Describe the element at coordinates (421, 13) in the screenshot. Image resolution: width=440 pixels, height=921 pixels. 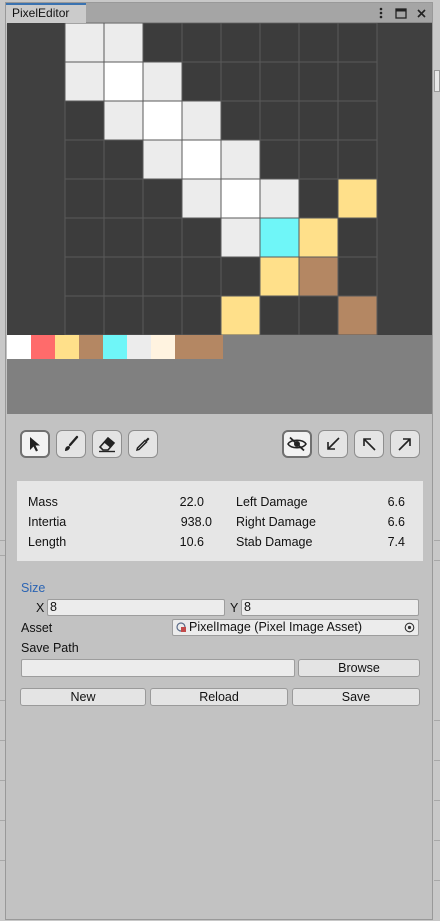
I see `close-icon` at that location.